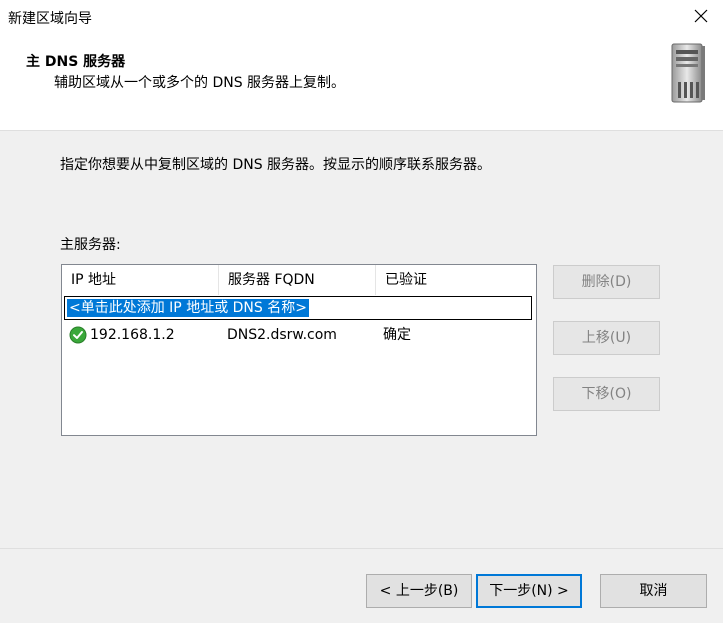 This screenshot has width=723, height=623. I want to click on row-ip-address: 192.168.1.2, so click(132, 335).